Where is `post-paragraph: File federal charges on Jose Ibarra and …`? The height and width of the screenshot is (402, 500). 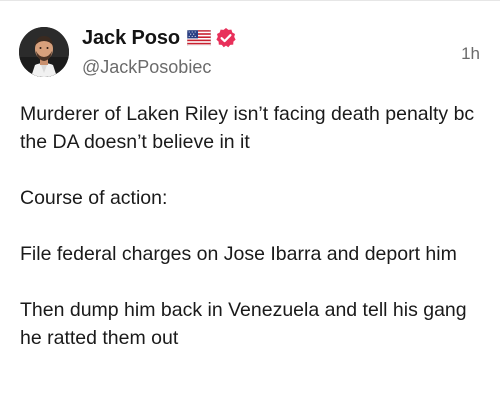 post-paragraph: File federal charges on Jose Ibarra and … is located at coordinates (238, 254).